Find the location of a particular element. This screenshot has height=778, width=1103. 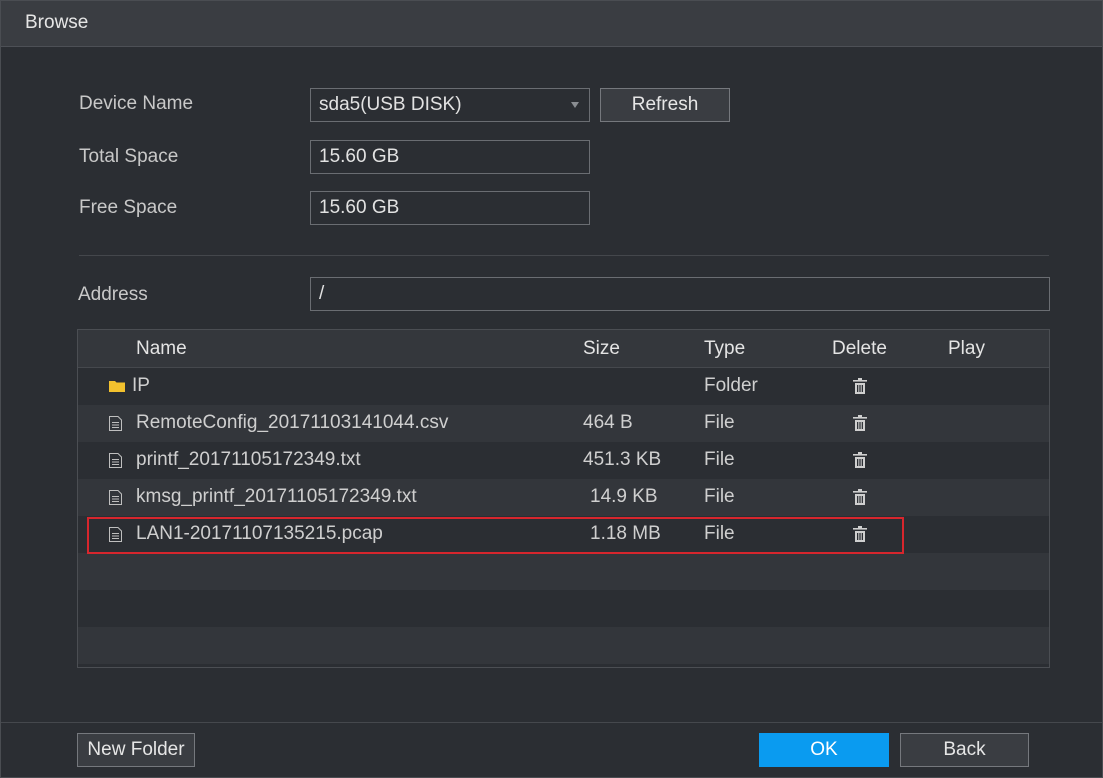

ok-button: OK is located at coordinates (824, 750).